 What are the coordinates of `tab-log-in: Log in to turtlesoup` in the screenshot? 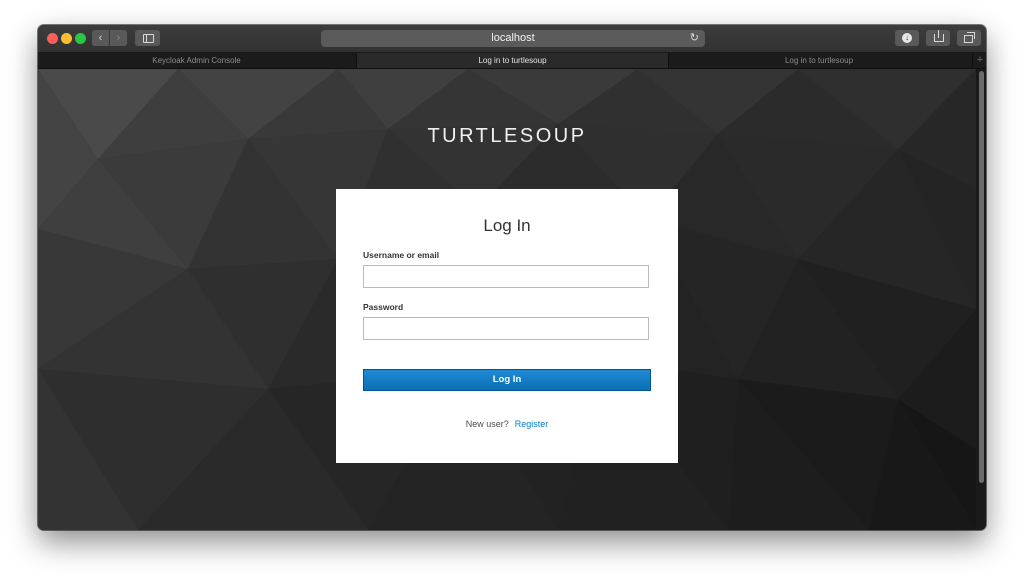 It's located at (819, 60).